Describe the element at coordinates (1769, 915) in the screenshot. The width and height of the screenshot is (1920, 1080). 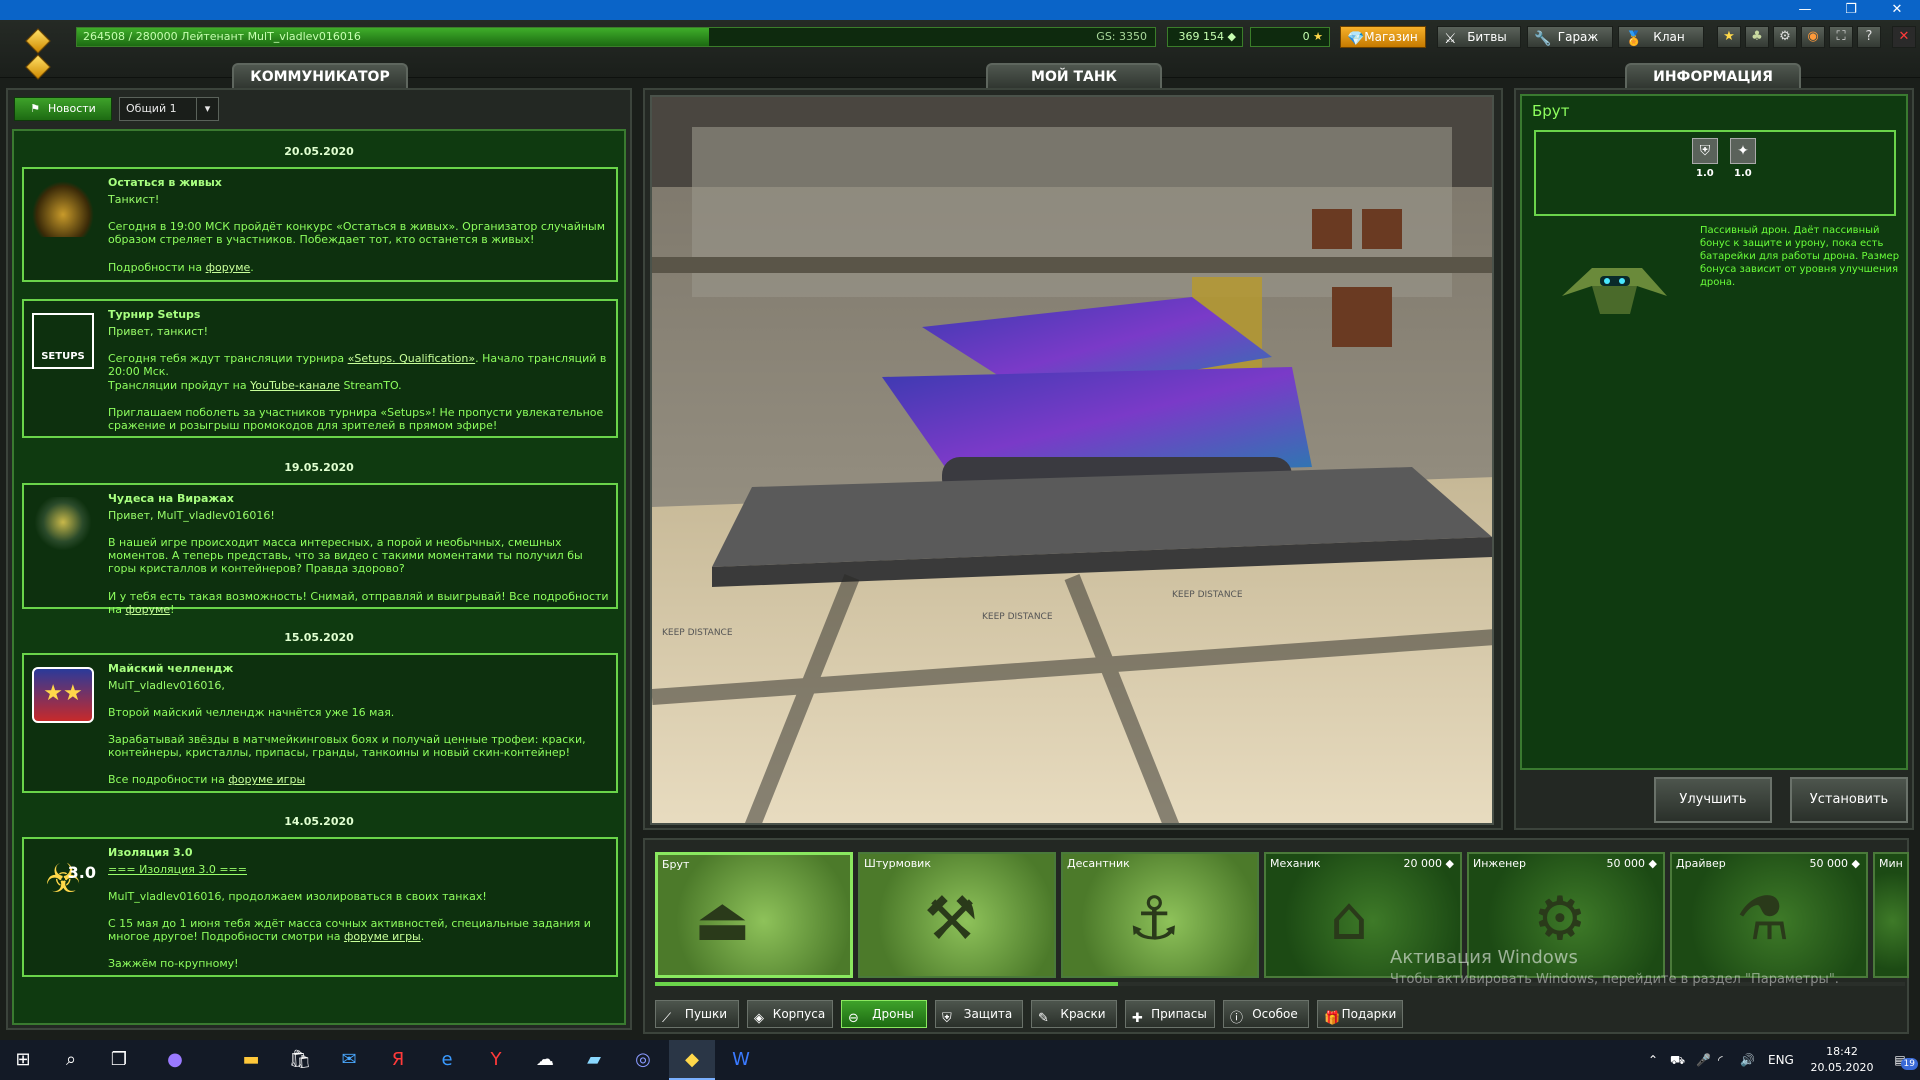
I see `drone-card-drayver: Драйвер 50 000 ◆ ⚗` at that location.